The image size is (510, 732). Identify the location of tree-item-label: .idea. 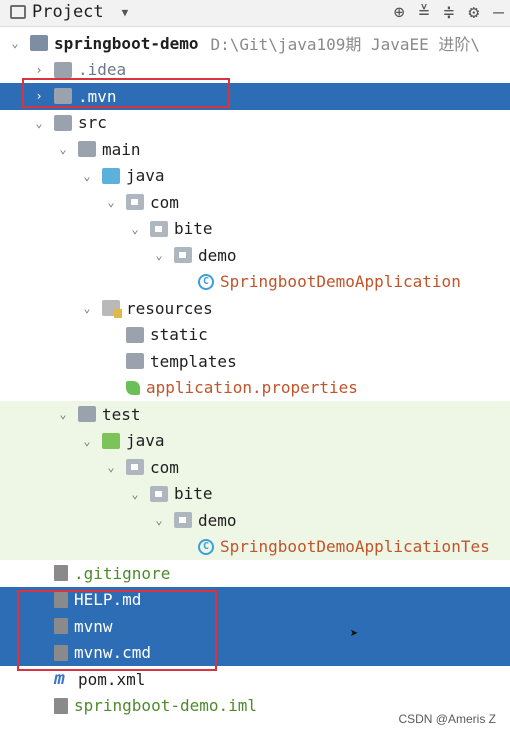
(102, 70).